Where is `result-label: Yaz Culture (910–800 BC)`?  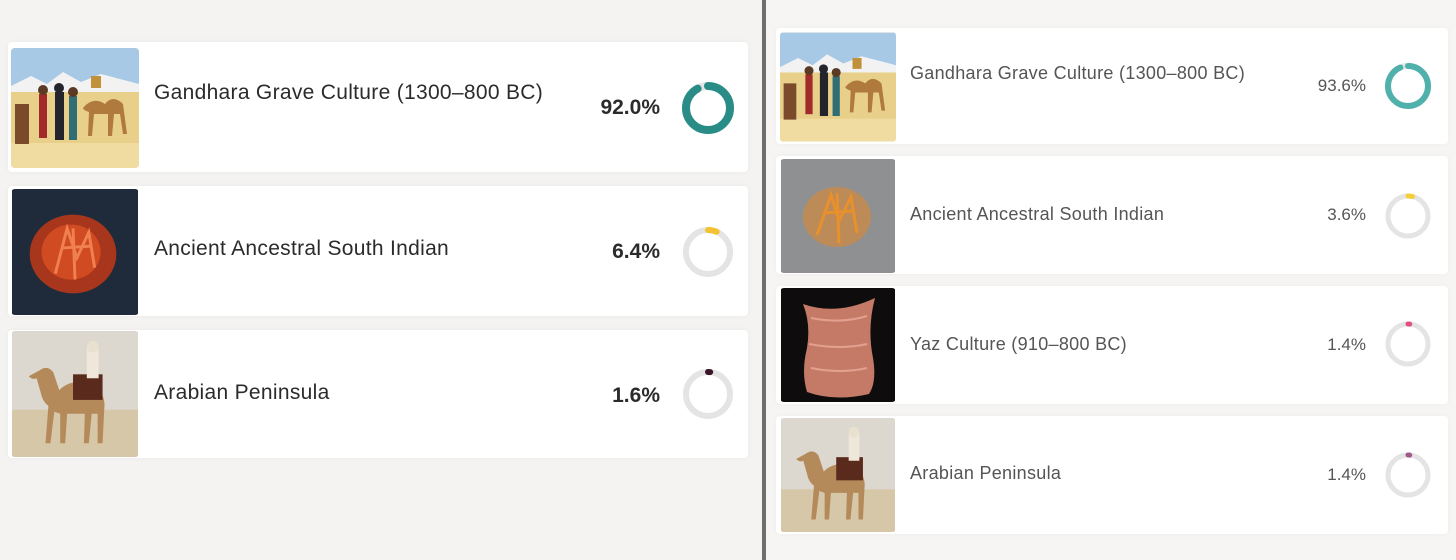 result-label: Yaz Culture (910–800 BC) is located at coordinates (1018, 344).